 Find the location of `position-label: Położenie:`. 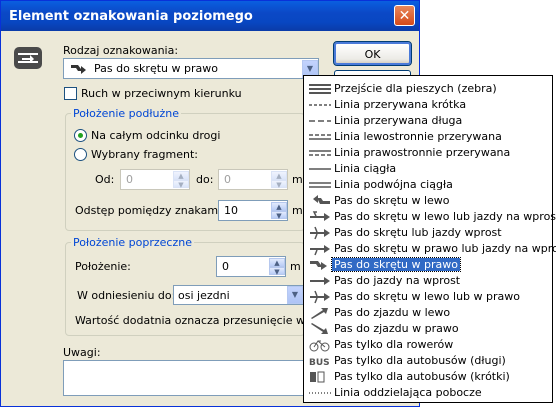

position-label: Położenie: is located at coordinates (103, 266).